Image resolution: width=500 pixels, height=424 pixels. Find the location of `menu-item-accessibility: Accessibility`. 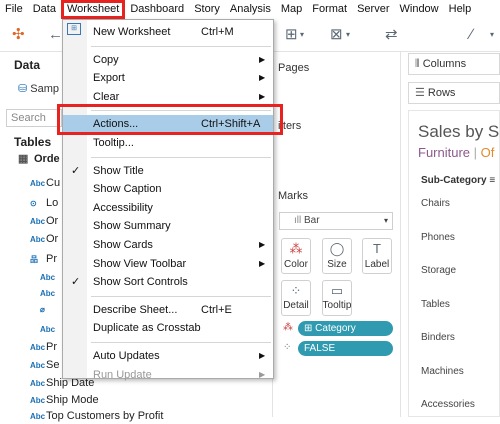

menu-item-accessibility: Accessibility is located at coordinates (168, 208).